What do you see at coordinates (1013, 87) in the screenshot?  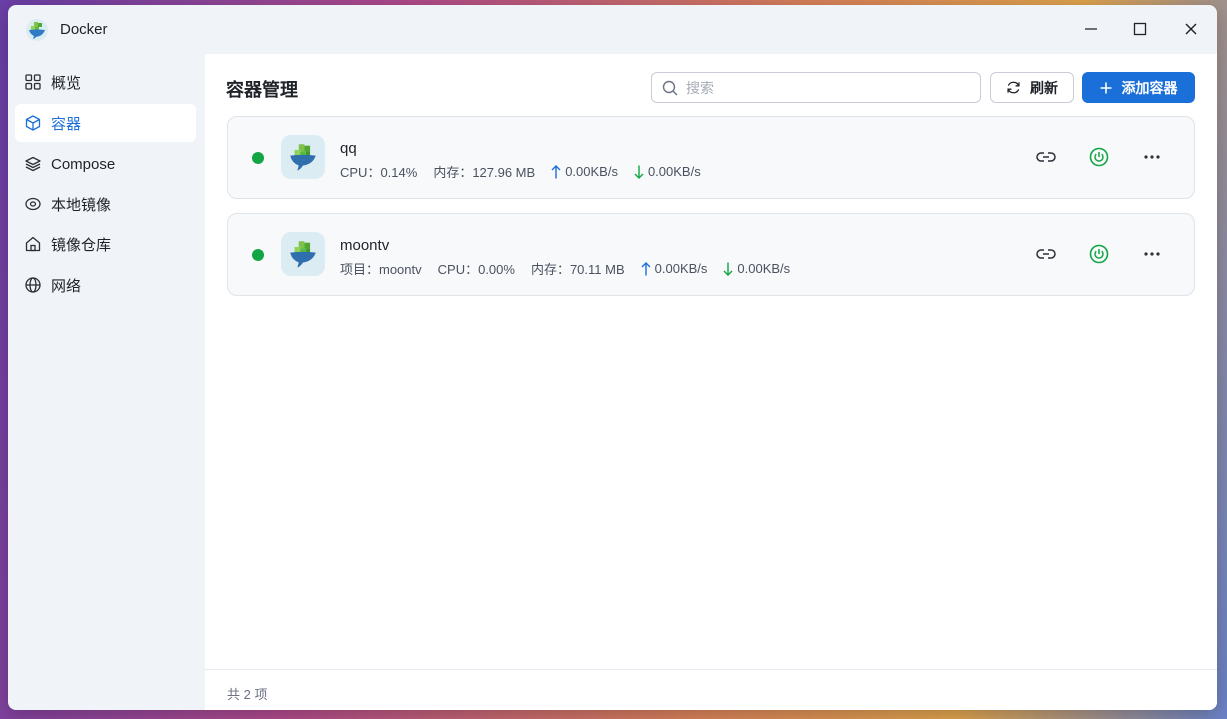 I see `refresh-icon` at bounding box center [1013, 87].